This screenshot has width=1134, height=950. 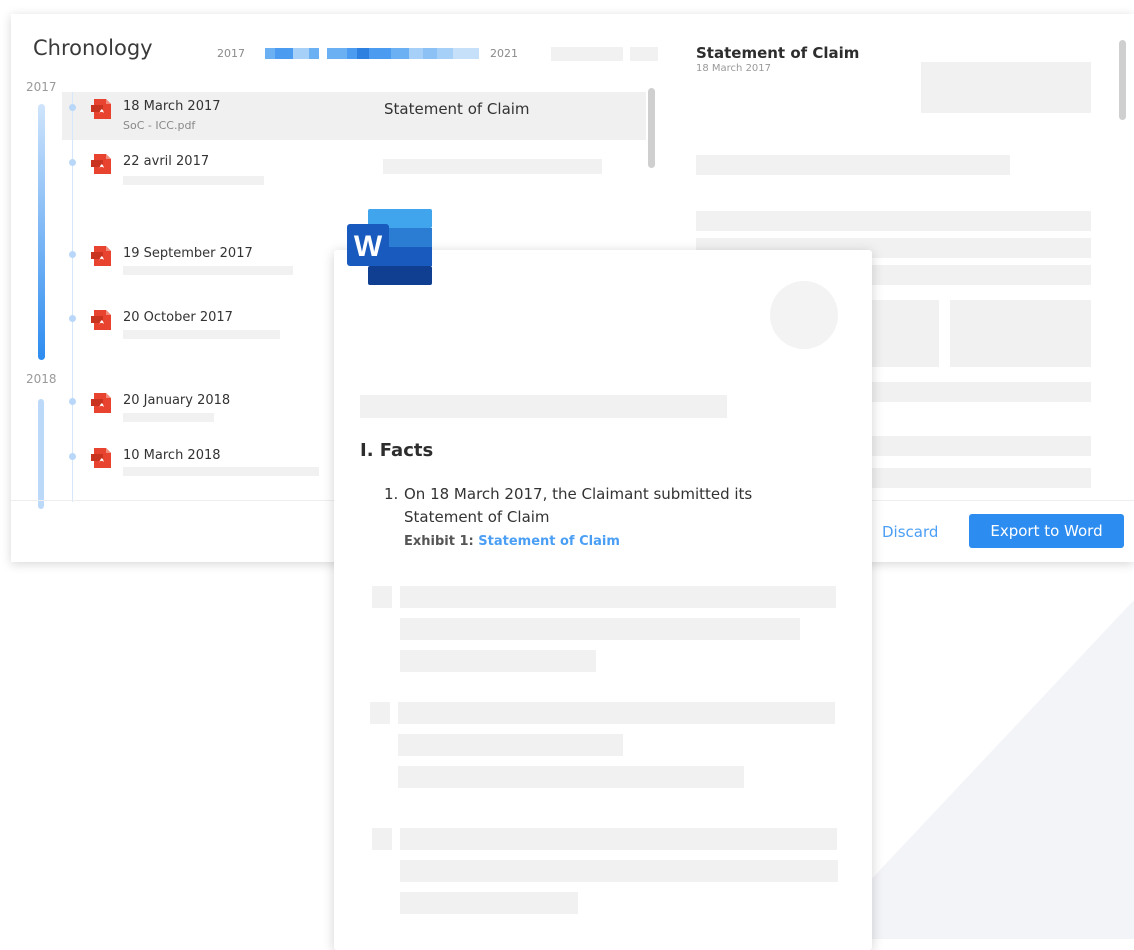 What do you see at coordinates (368, 246) in the screenshot?
I see `svg-text: W` at bounding box center [368, 246].